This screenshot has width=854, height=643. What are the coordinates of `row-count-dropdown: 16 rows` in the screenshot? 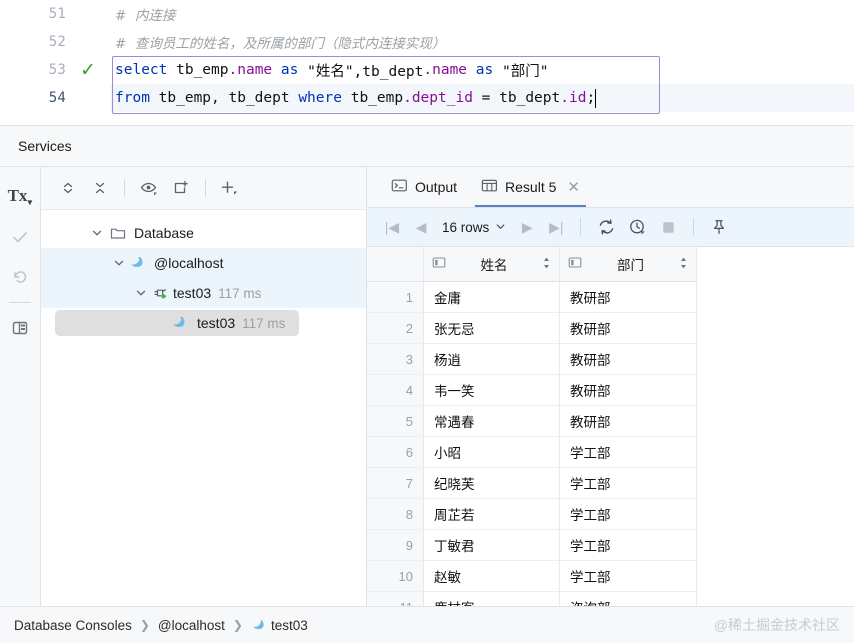 It's located at (474, 227).